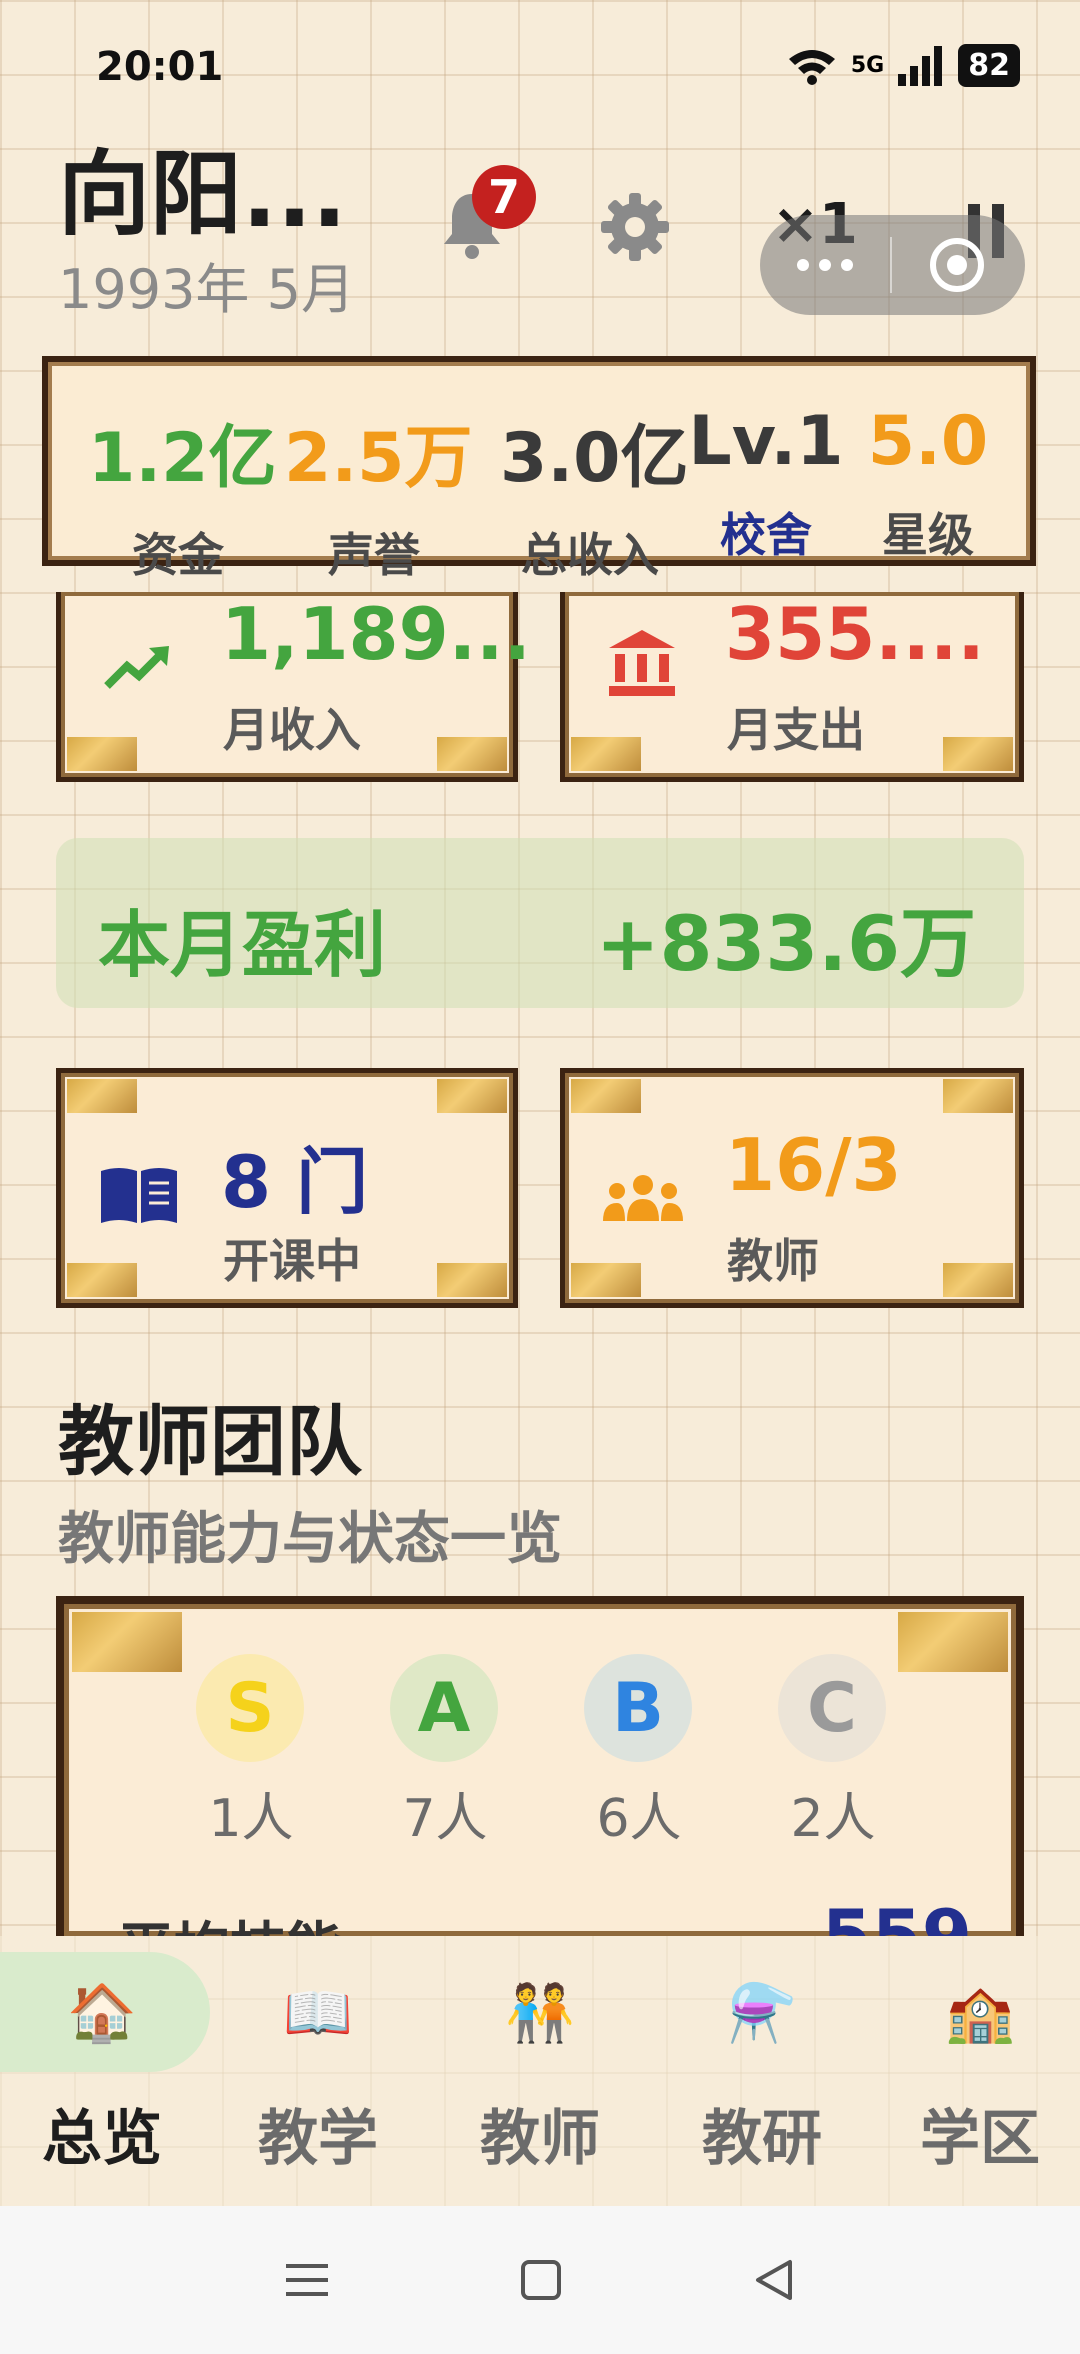 The height and width of the screenshot is (2354, 1080). Describe the element at coordinates (178, 555) in the screenshot. I see `stat-label: 资金` at that location.